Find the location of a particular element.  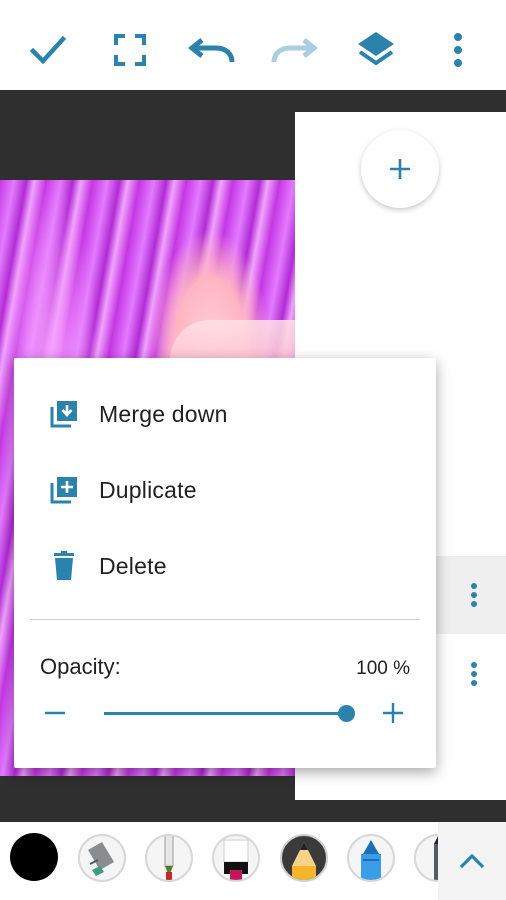

menu-item-label: Duplicate is located at coordinates (148, 489).